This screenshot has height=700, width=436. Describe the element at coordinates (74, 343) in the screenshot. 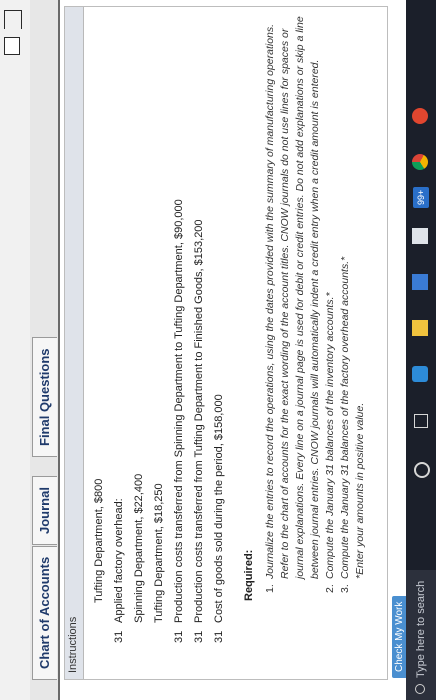

I see `instructions-header: Instructions` at that location.